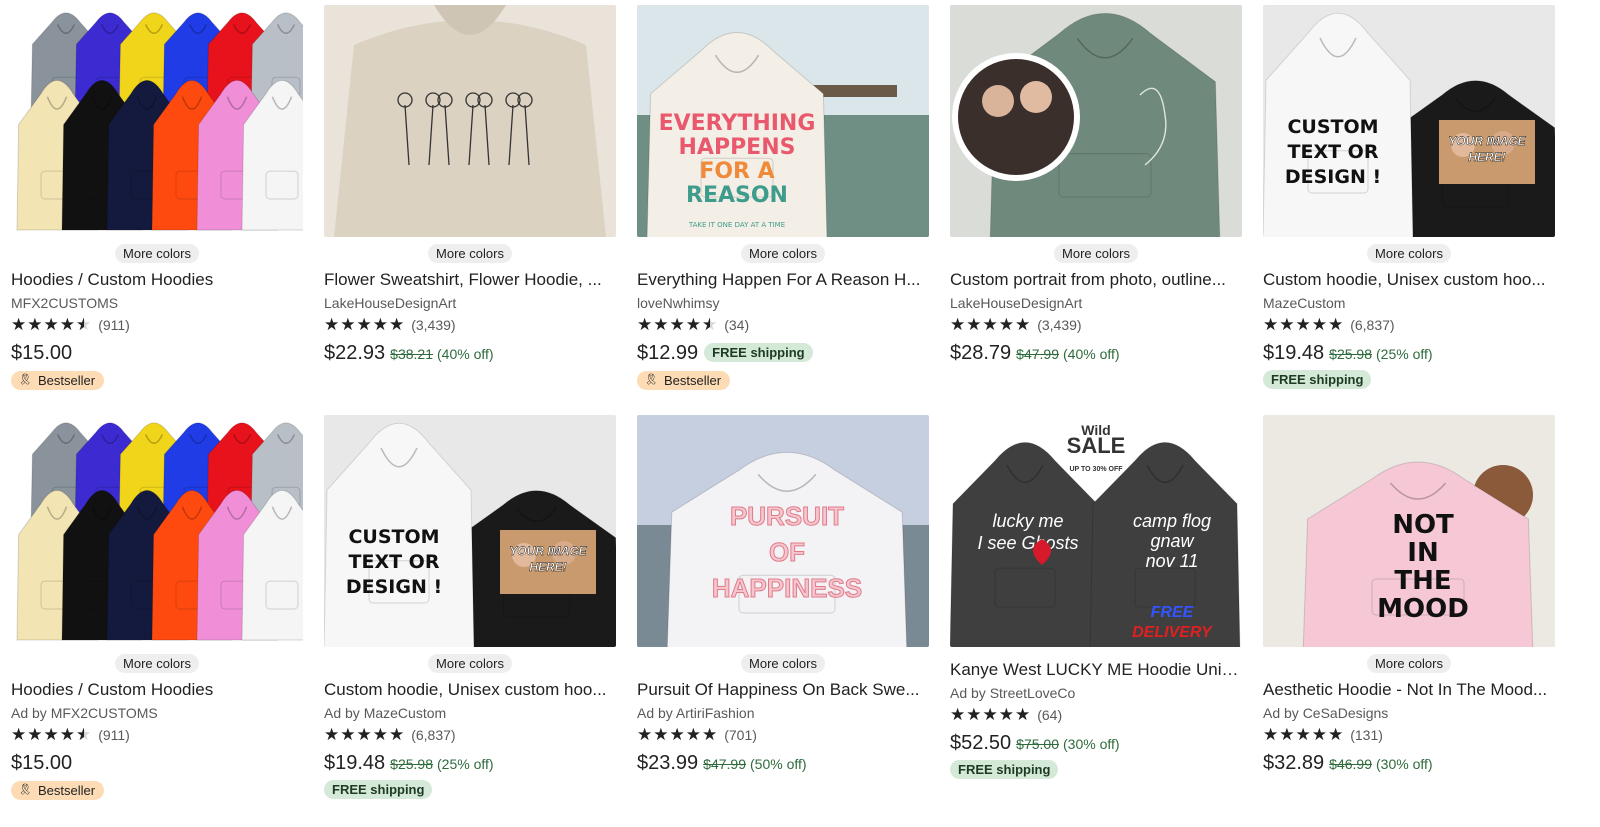 The width and height of the screenshot is (1600, 827). I want to click on bestseller-label: Bestseller, so click(66, 790).